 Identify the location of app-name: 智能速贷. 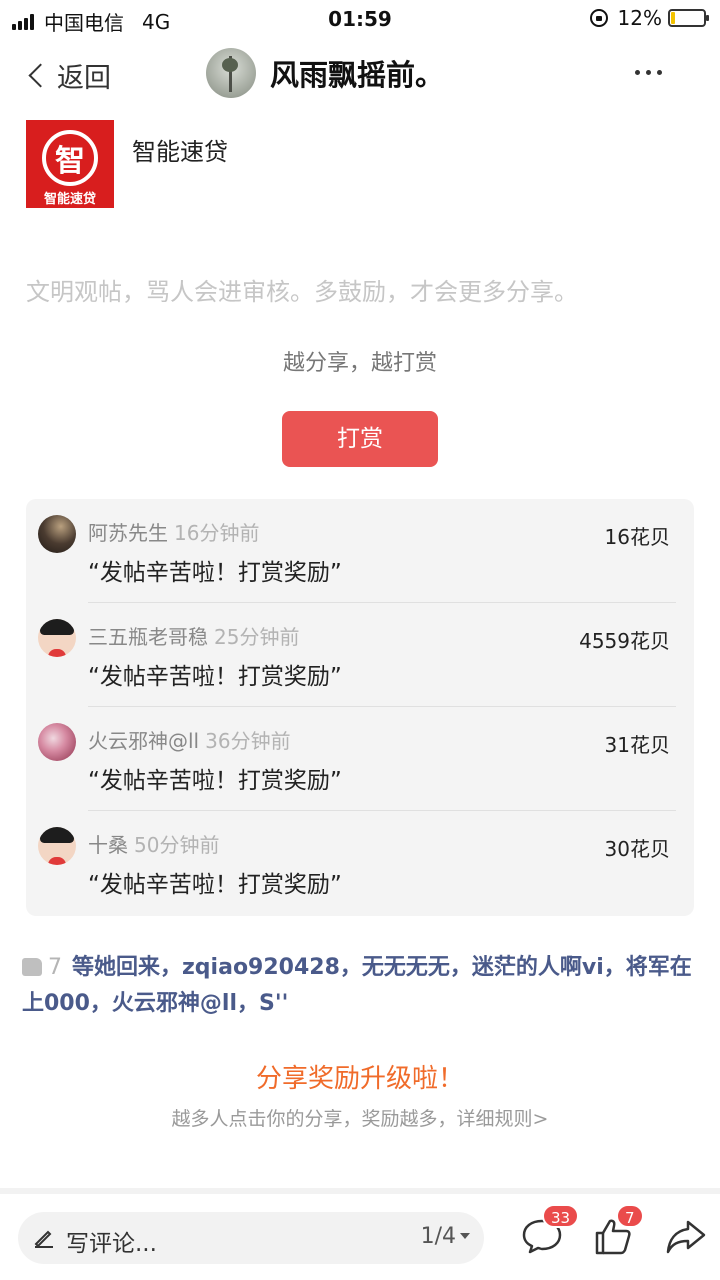
(180, 152).